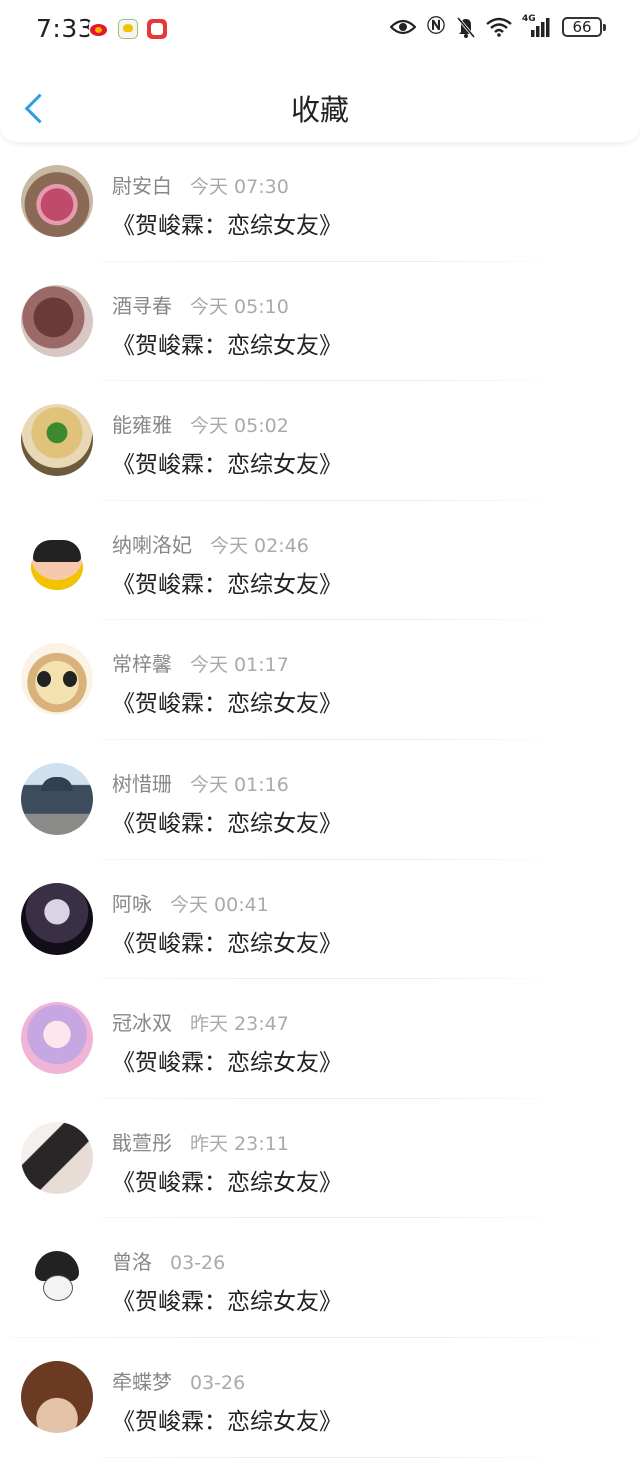 The width and height of the screenshot is (640, 1458). What do you see at coordinates (466, 27) in the screenshot?
I see `mute-bell-icon` at bounding box center [466, 27].